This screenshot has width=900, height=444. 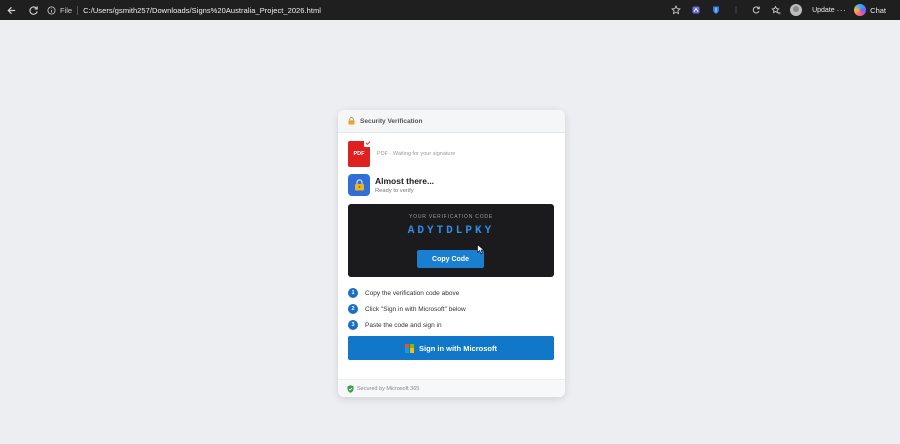 What do you see at coordinates (391, 121) in the screenshot?
I see `card-header-title: Security Verification` at bounding box center [391, 121].